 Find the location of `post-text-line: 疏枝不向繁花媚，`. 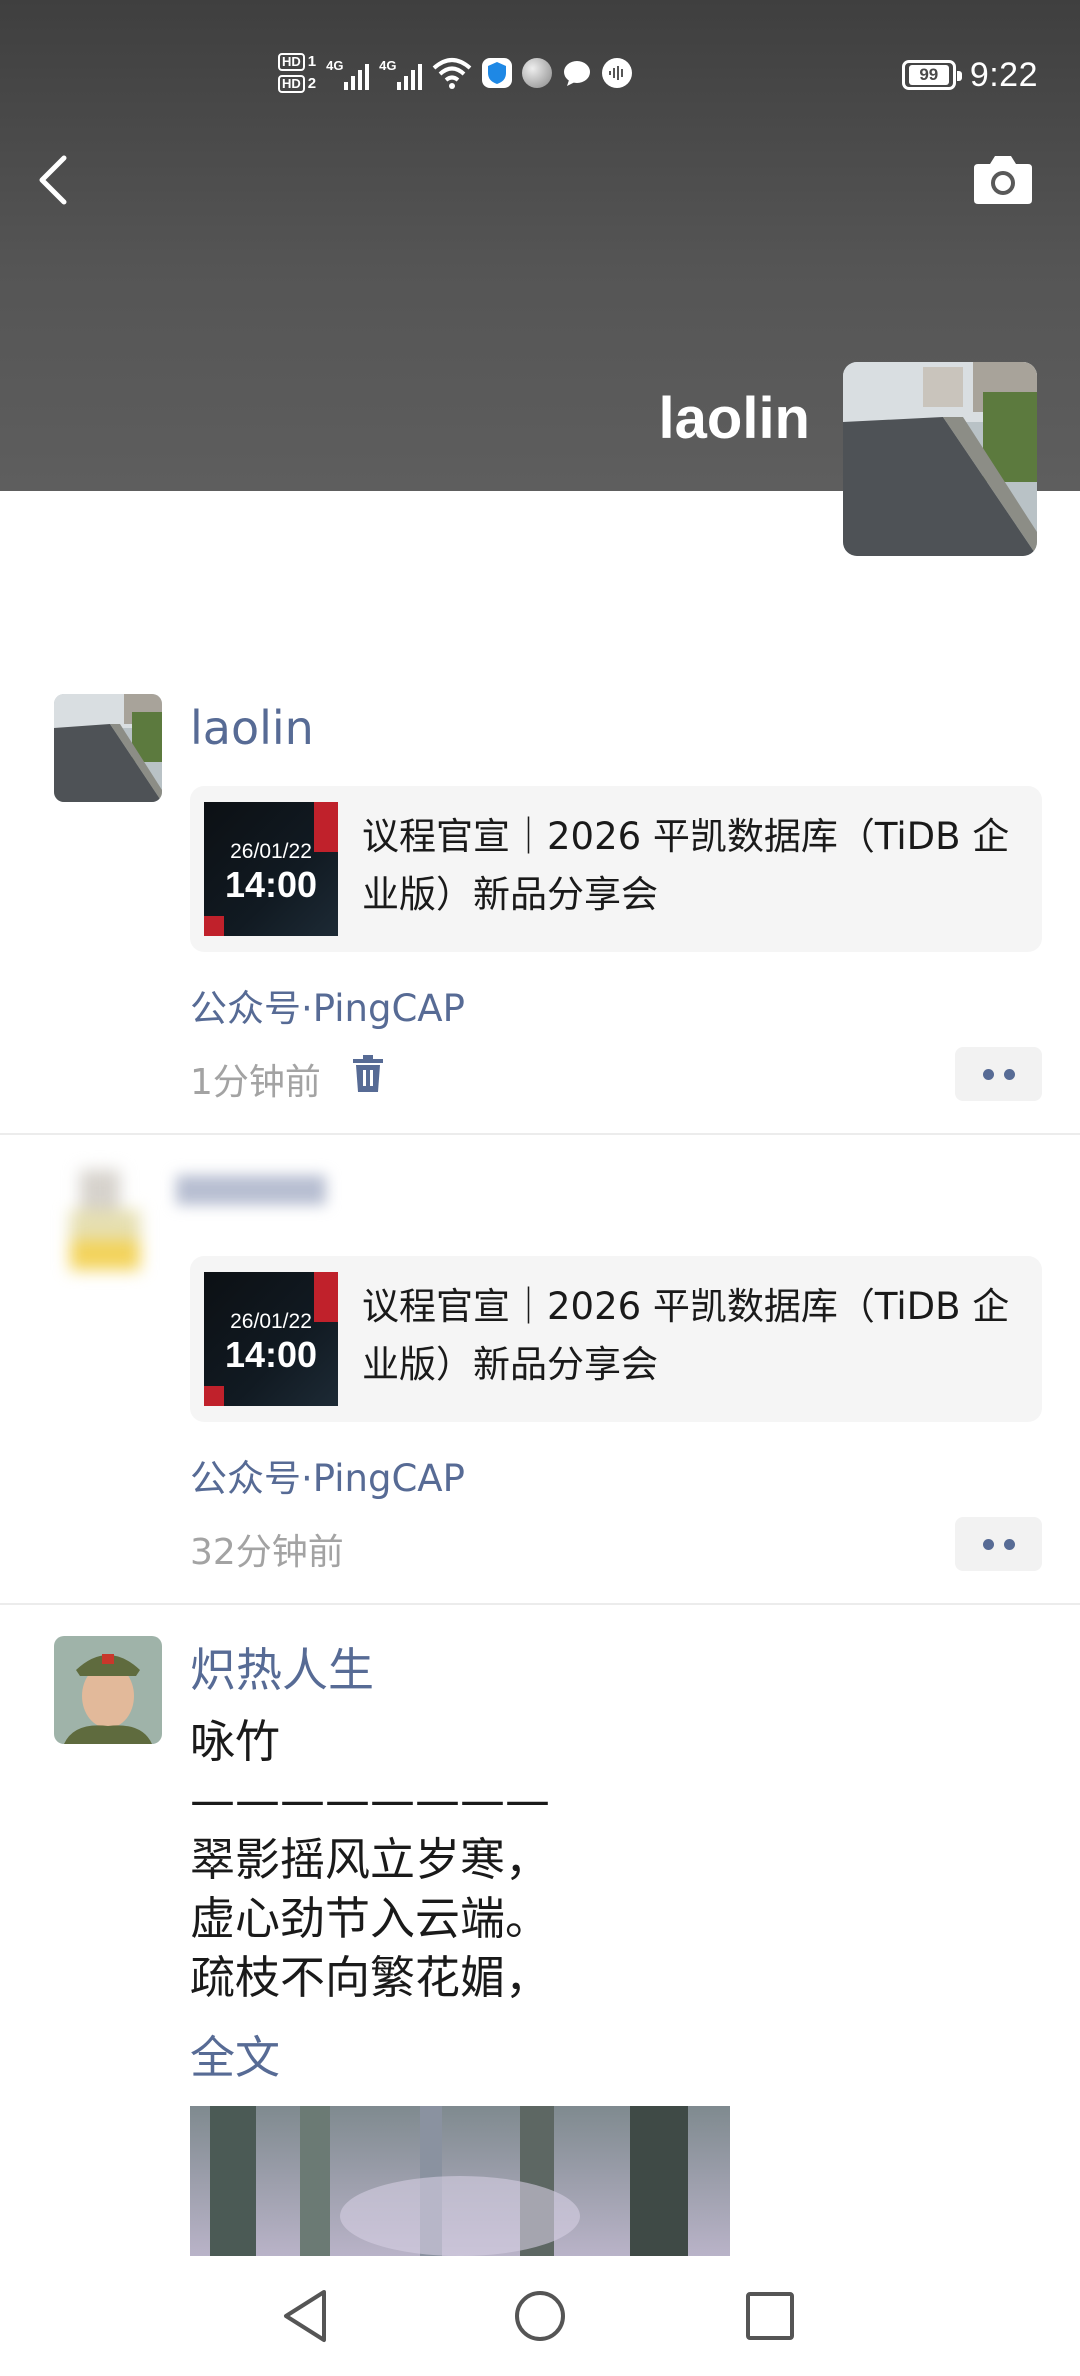

post-text-line: 疏枝不向繁花媚， is located at coordinates (370, 1977).